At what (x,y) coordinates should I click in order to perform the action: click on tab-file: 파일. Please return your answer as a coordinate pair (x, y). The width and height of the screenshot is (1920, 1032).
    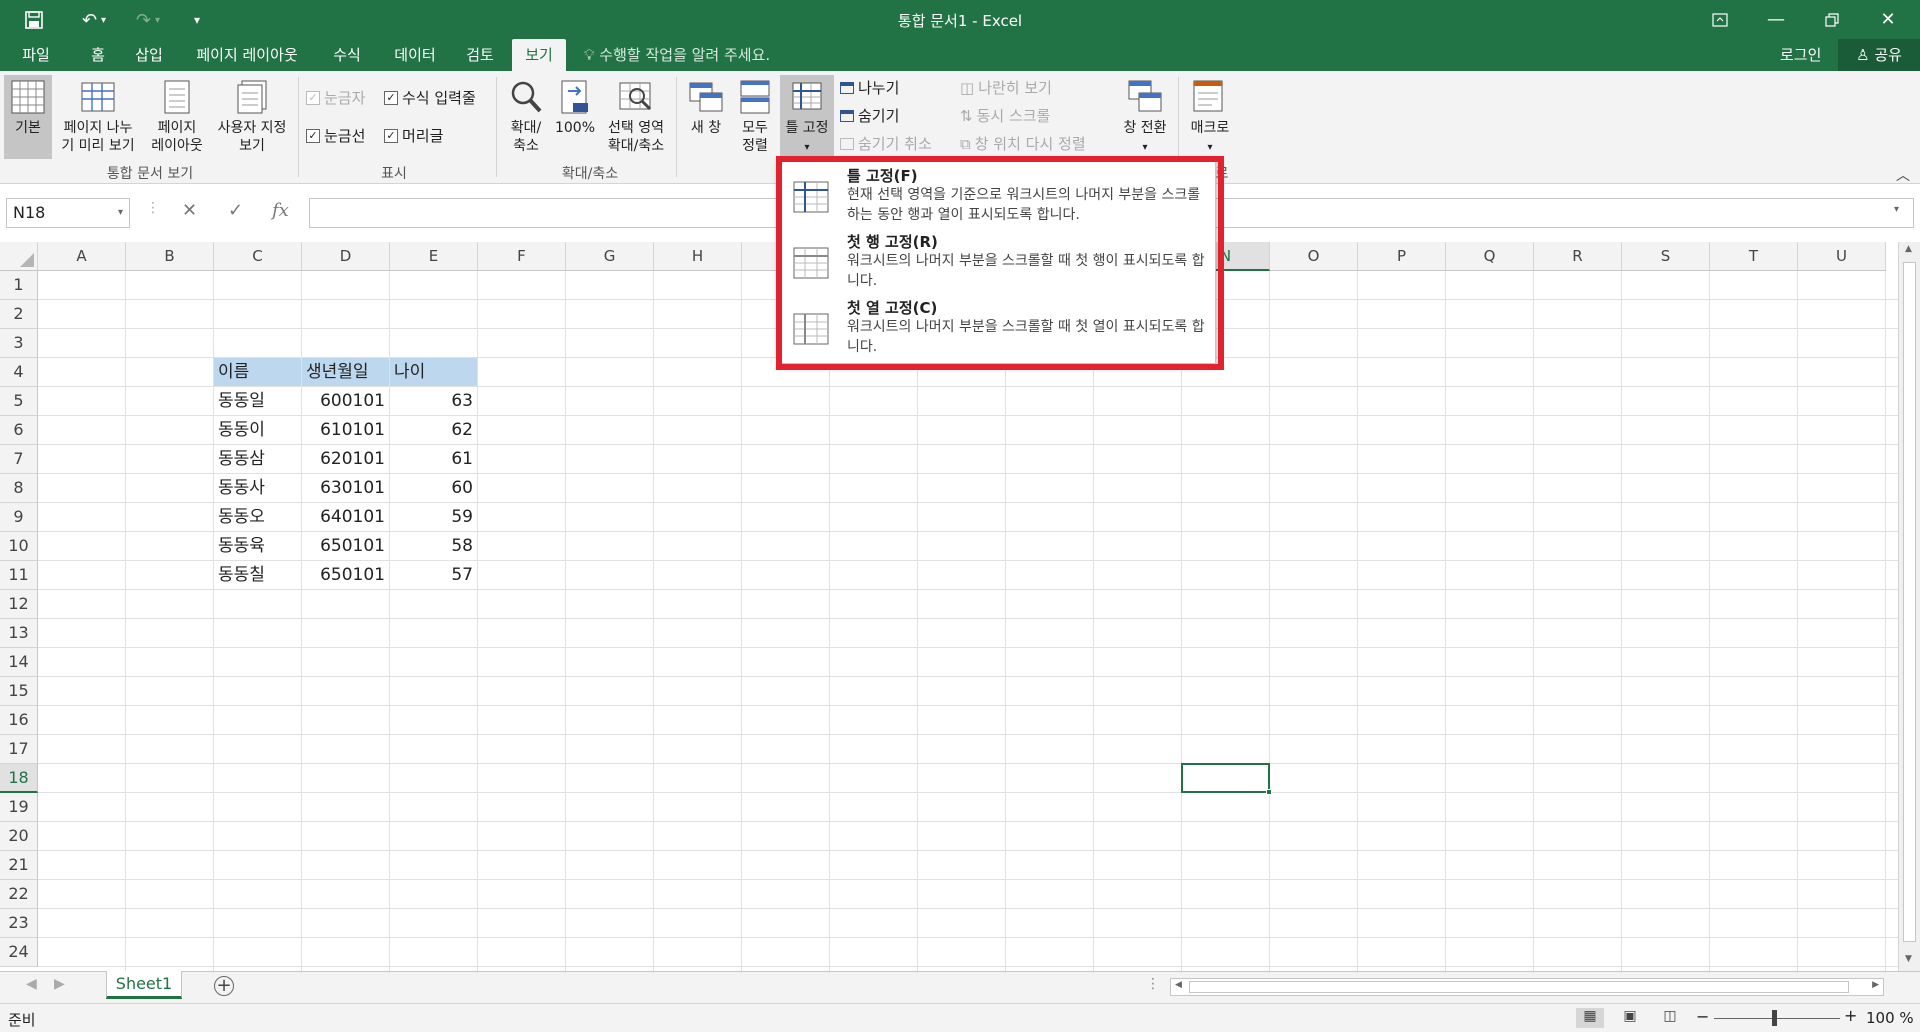
    Looking at the image, I should click on (36, 55).